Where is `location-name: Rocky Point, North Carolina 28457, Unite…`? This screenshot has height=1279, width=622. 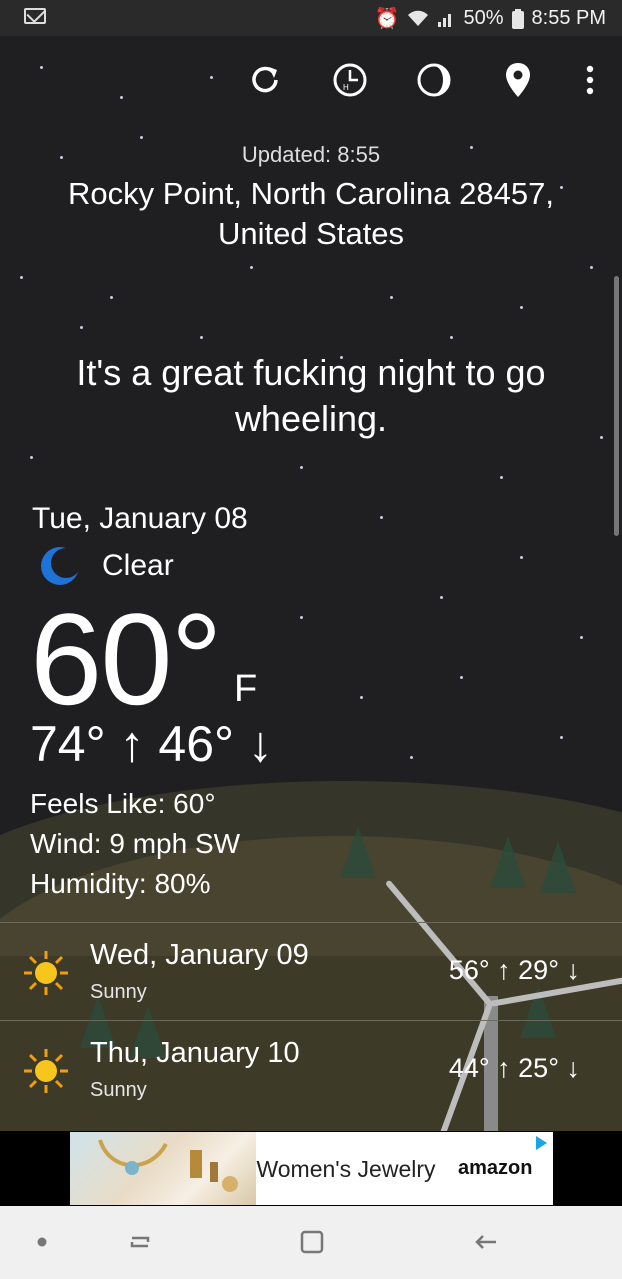 location-name: Rocky Point, North Carolina 28457, Unite… is located at coordinates (311, 214).